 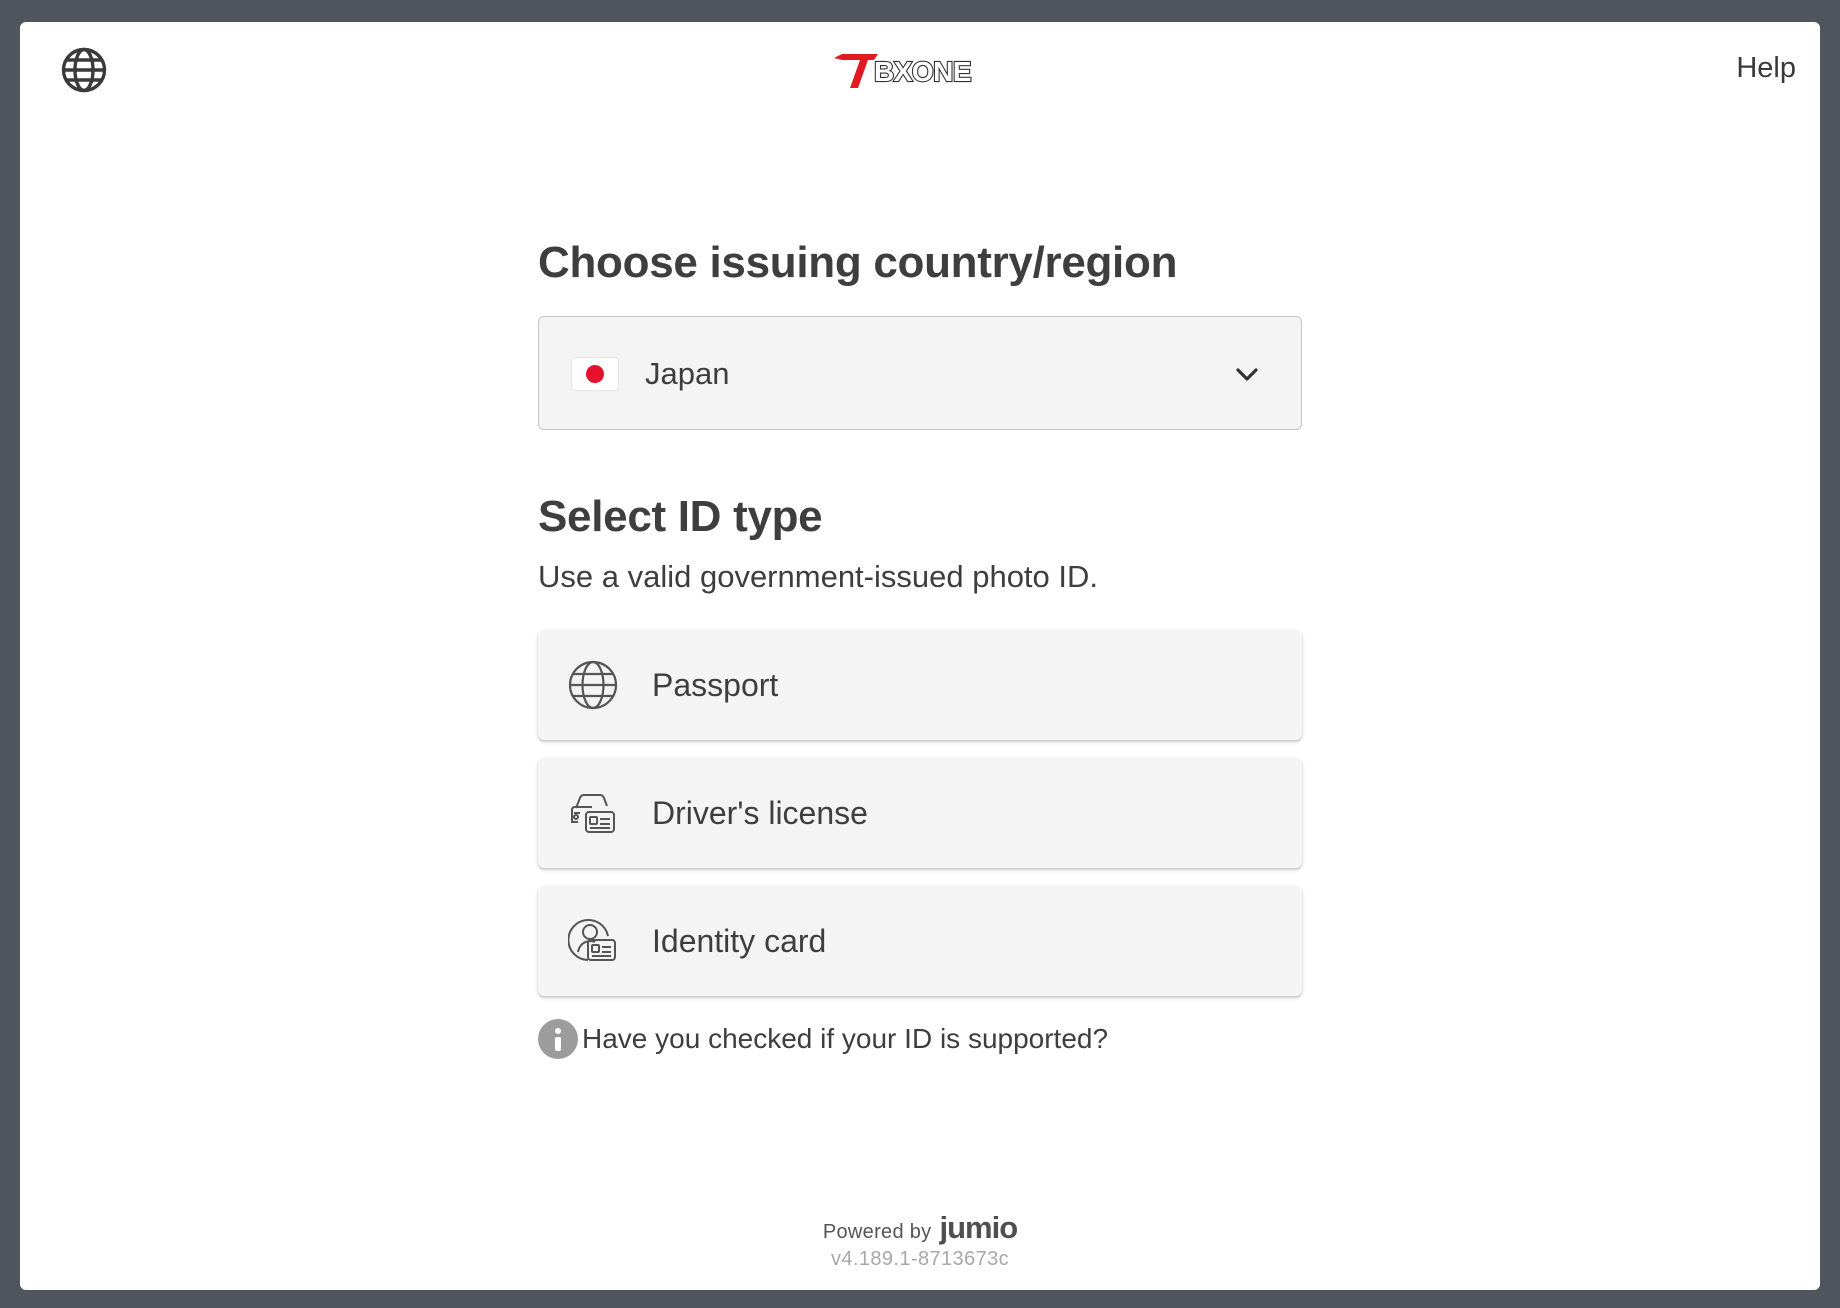 What do you see at coordinates (920, 1259) in the screenshot?
I see `version-label: v4.189.1-8713673c` at bounding box center [920, 1259].